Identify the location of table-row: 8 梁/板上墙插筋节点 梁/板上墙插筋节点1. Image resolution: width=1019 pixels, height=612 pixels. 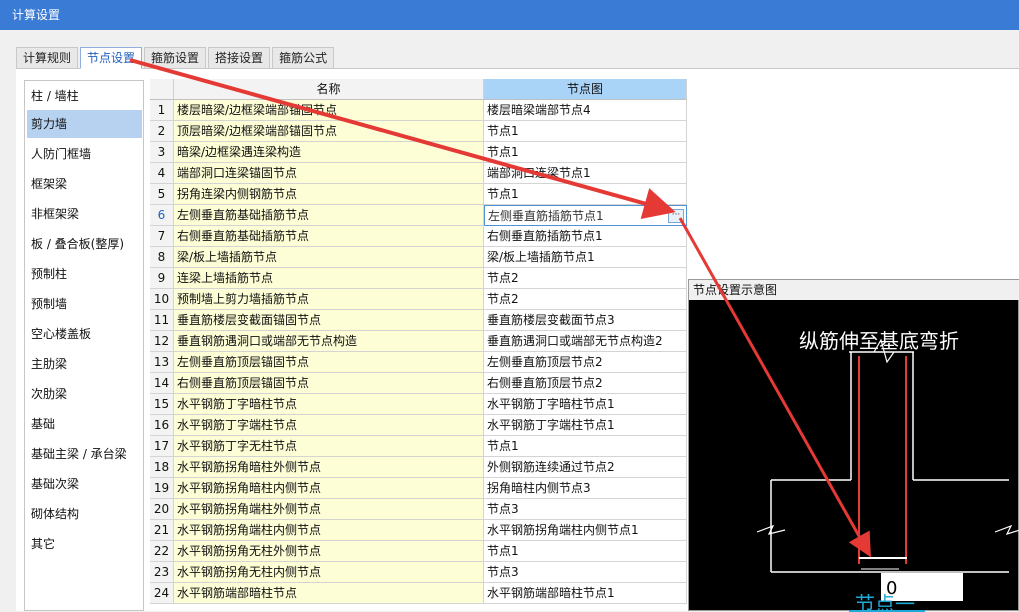
(418, 257).